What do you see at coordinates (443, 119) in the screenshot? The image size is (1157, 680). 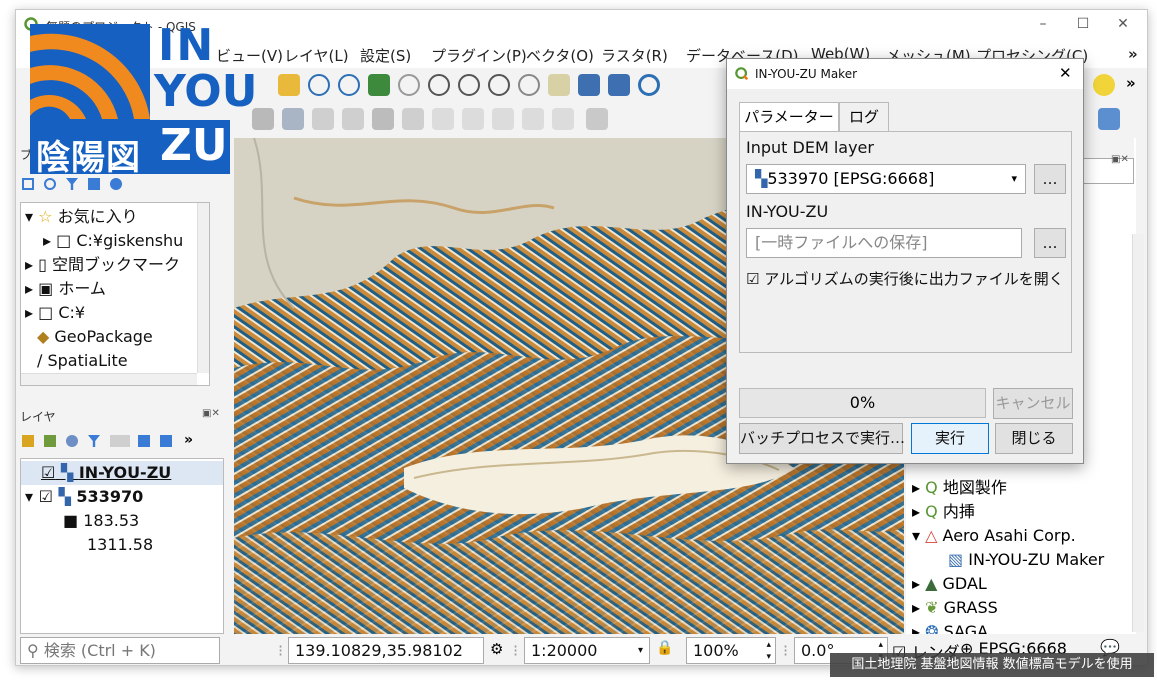 I see `cut-features-icon` at bounding box center [443, 119].